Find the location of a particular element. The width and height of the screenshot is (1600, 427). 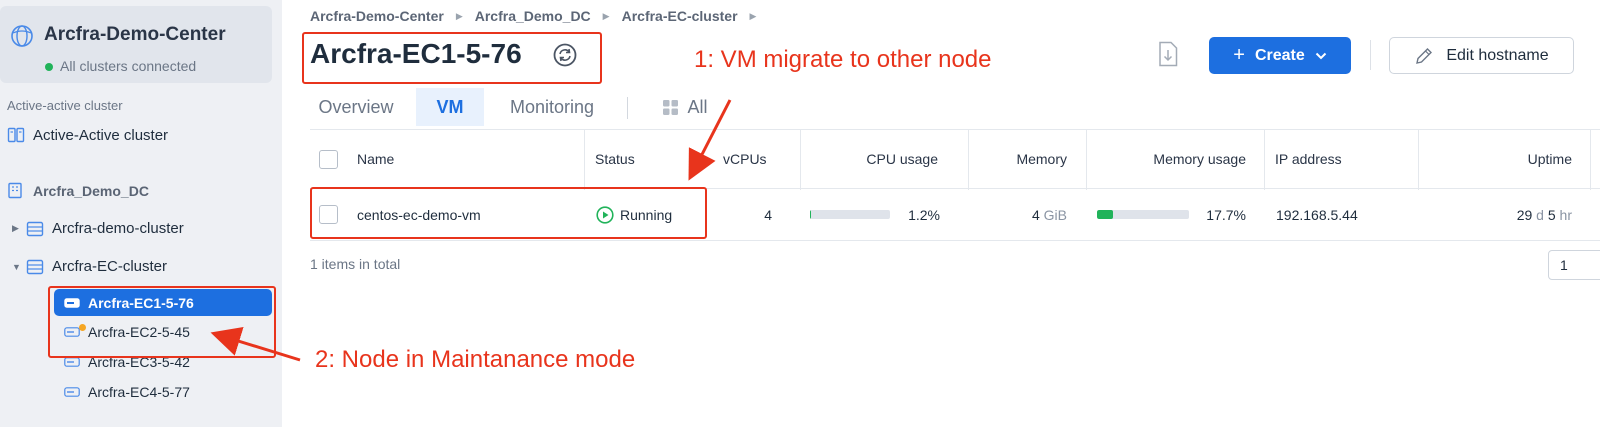

arrow-to-maintenance-node is located at coordinates (255, 344).